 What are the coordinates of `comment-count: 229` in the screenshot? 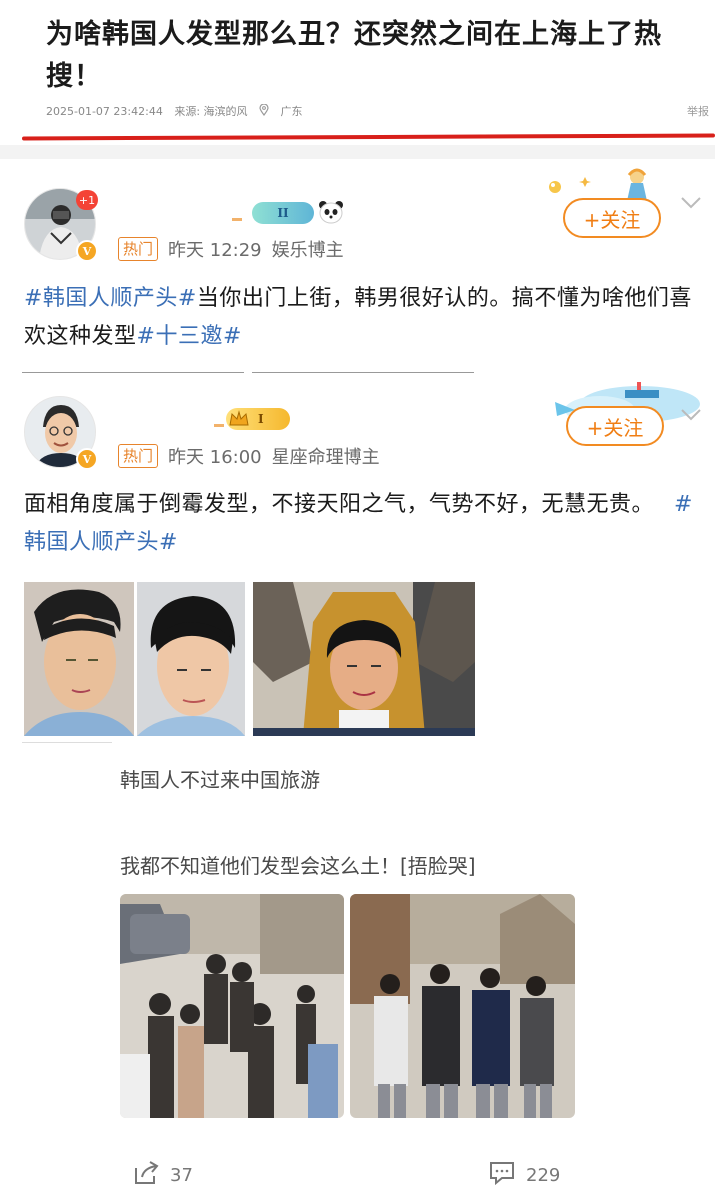 It's located at (543, 1175).